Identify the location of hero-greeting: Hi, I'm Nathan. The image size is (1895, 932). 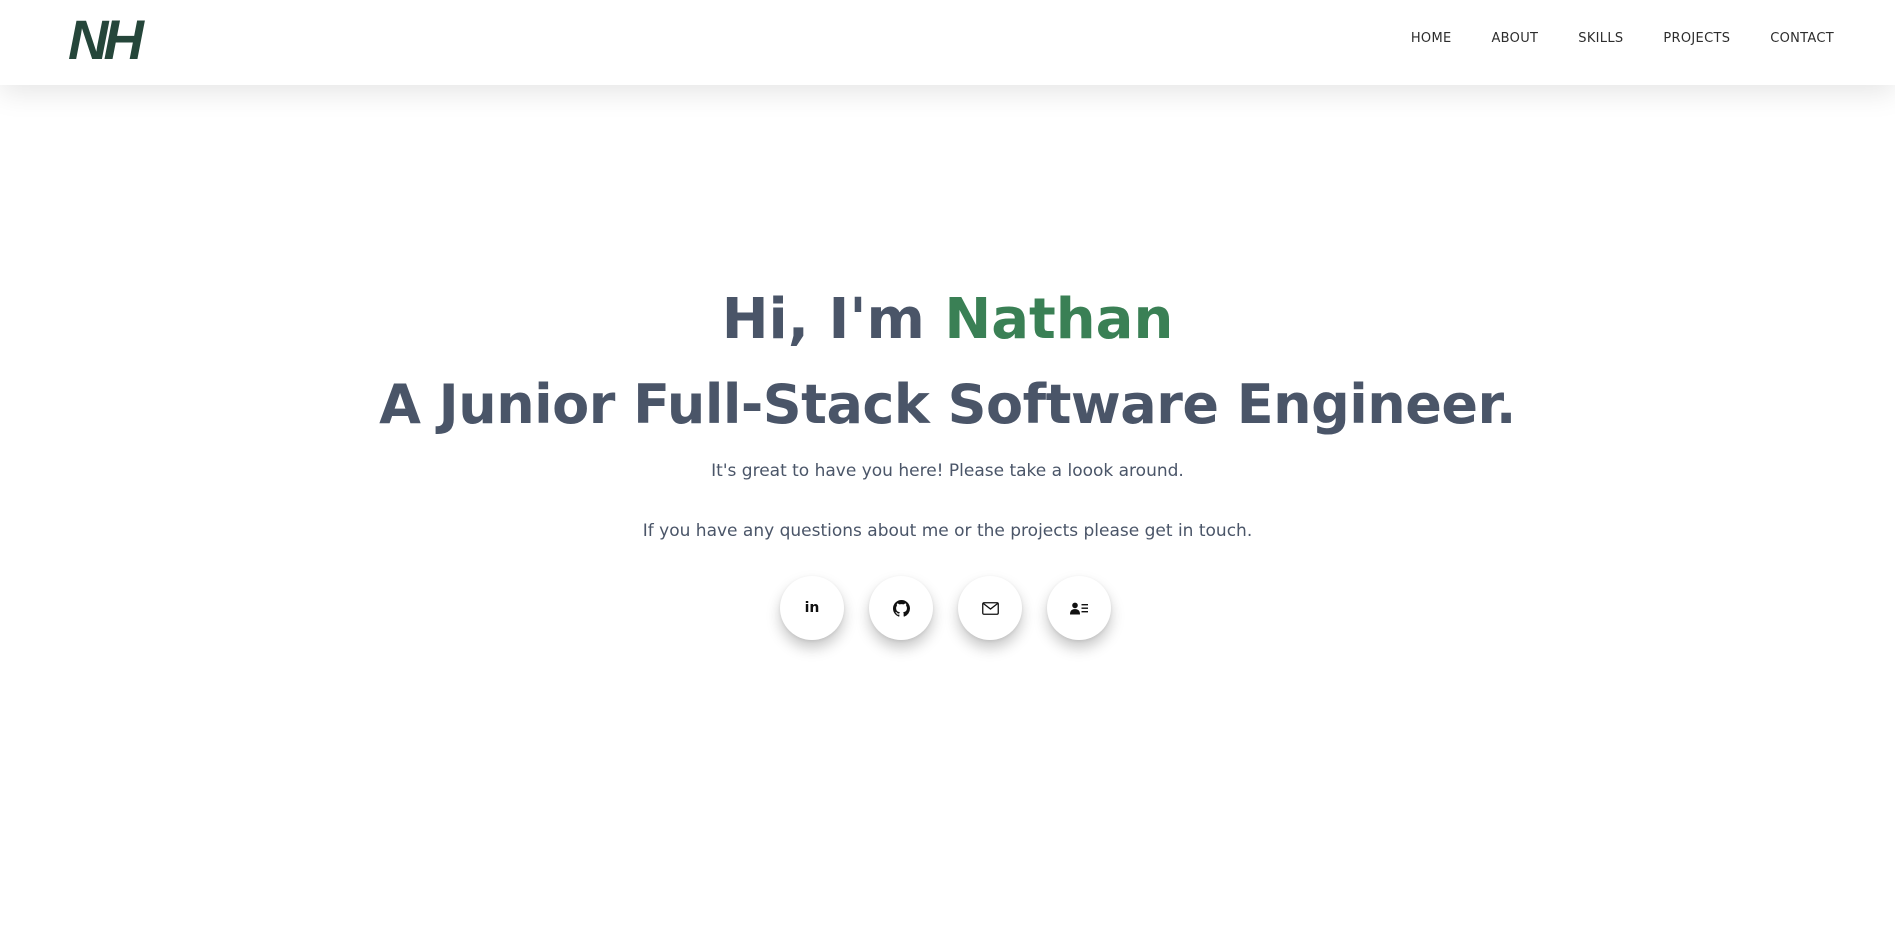
(947, 320).